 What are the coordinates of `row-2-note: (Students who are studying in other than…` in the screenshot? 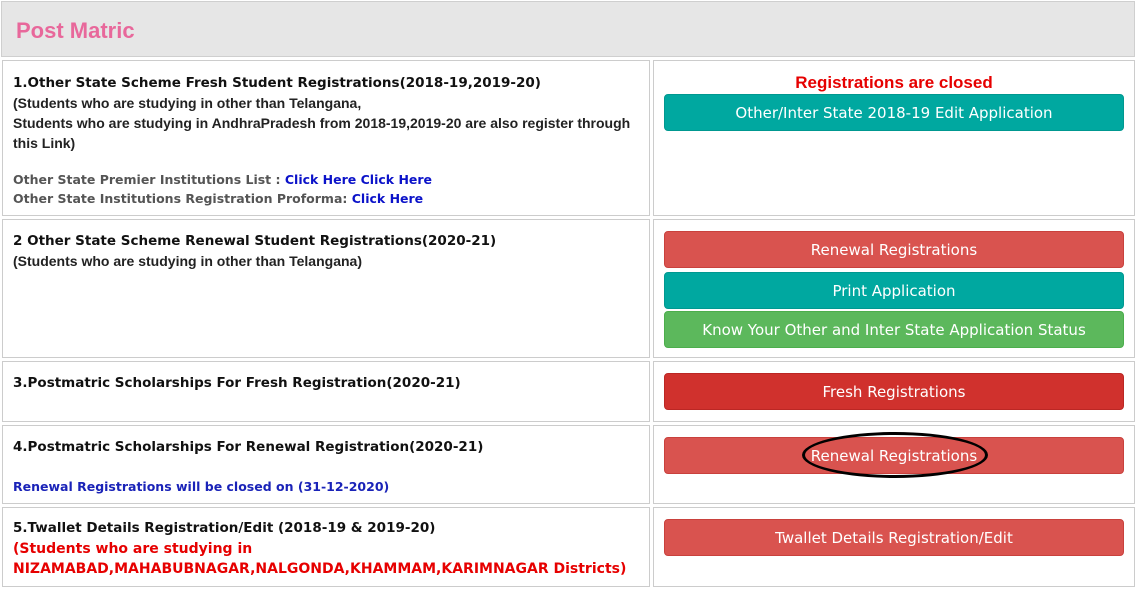 It's located at (187, 261).